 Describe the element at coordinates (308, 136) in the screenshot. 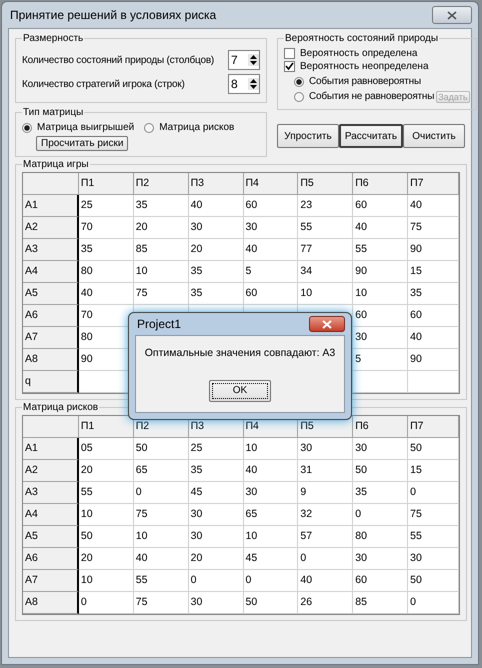

I see `action-button: Упростить` at that location.